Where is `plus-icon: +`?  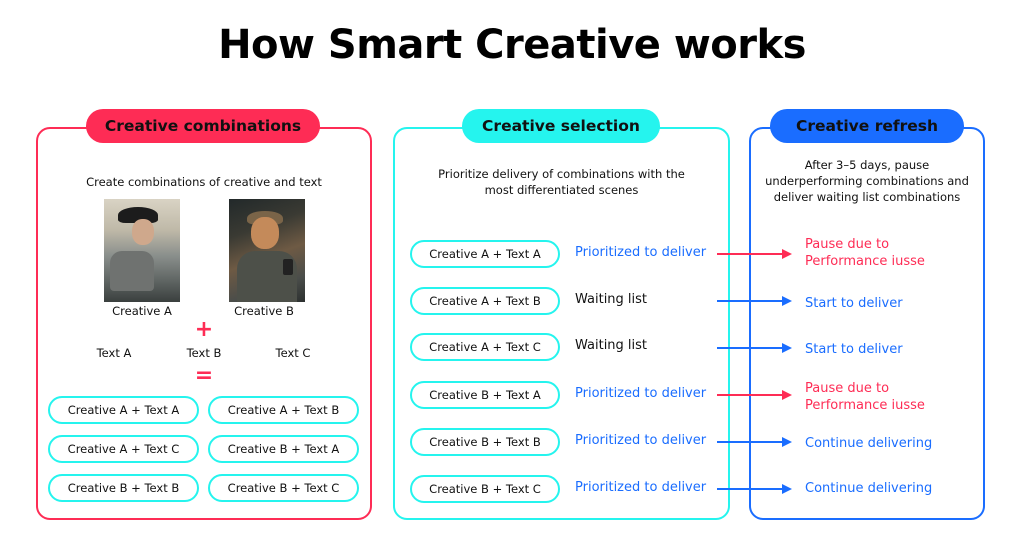
plus-icon: + is located at coordinates (204, 329).